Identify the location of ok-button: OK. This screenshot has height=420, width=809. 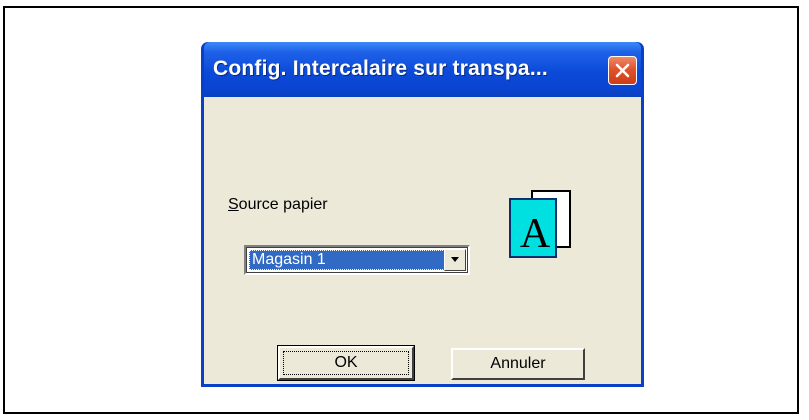
(346, 363).